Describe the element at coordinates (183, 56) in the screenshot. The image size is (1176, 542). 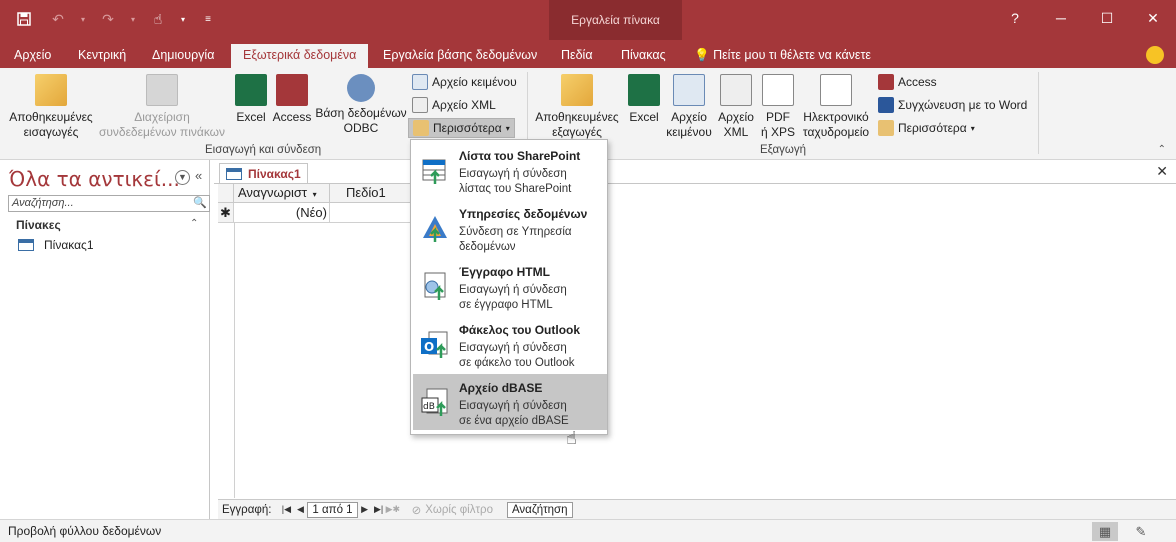
I see `tab-create: Δημιουργία` at that location.